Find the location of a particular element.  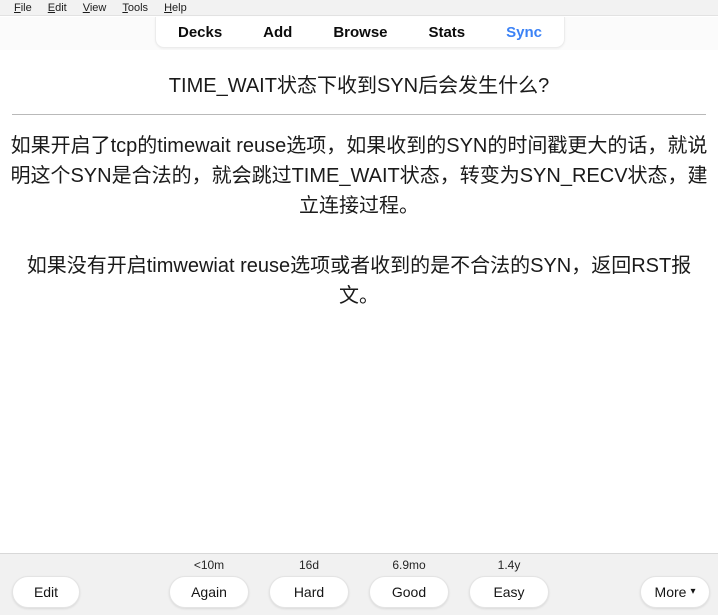

menu-item-view: View is located at coordinates (95, 8).